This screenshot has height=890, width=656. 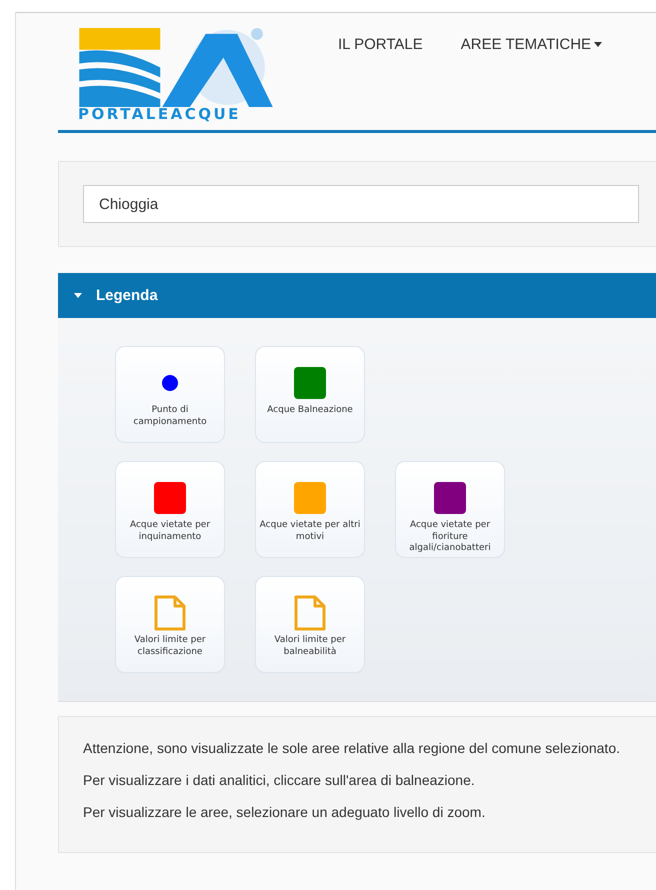 What do you see at coordinates (78, 295) in the screenshot?
I see `caret-icon` at bounding box center [78, 295].